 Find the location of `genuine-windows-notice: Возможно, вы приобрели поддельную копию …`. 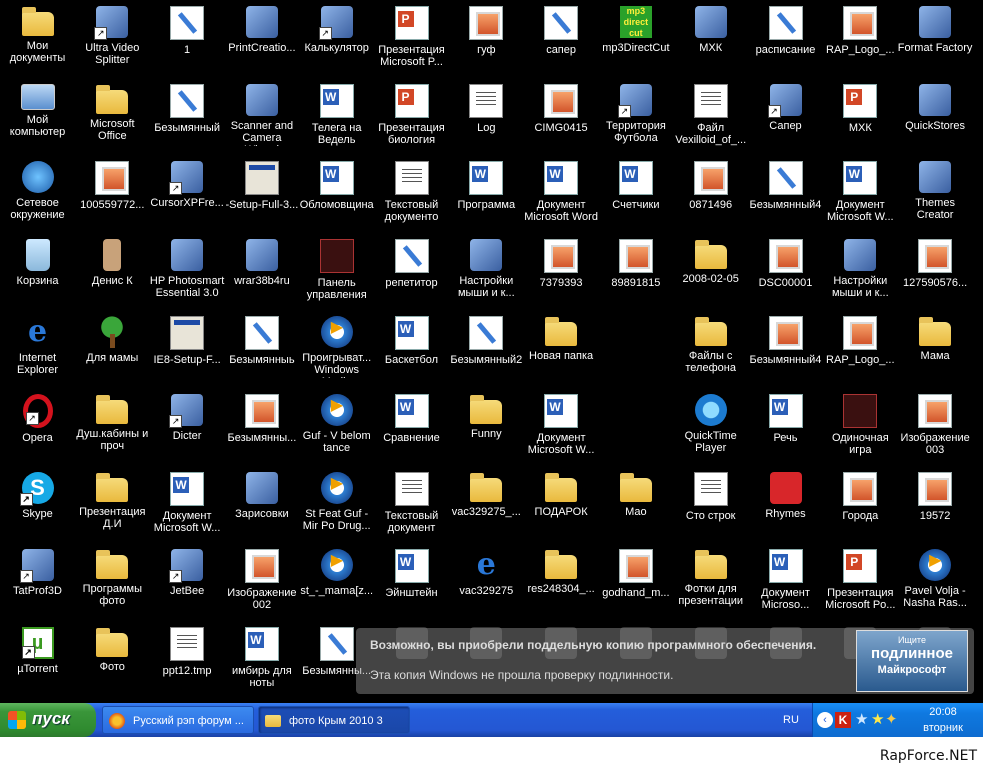

genuine-windows-notice: Возможно, вы приобрели поддельную копию … is located at coordinates (665, 661).